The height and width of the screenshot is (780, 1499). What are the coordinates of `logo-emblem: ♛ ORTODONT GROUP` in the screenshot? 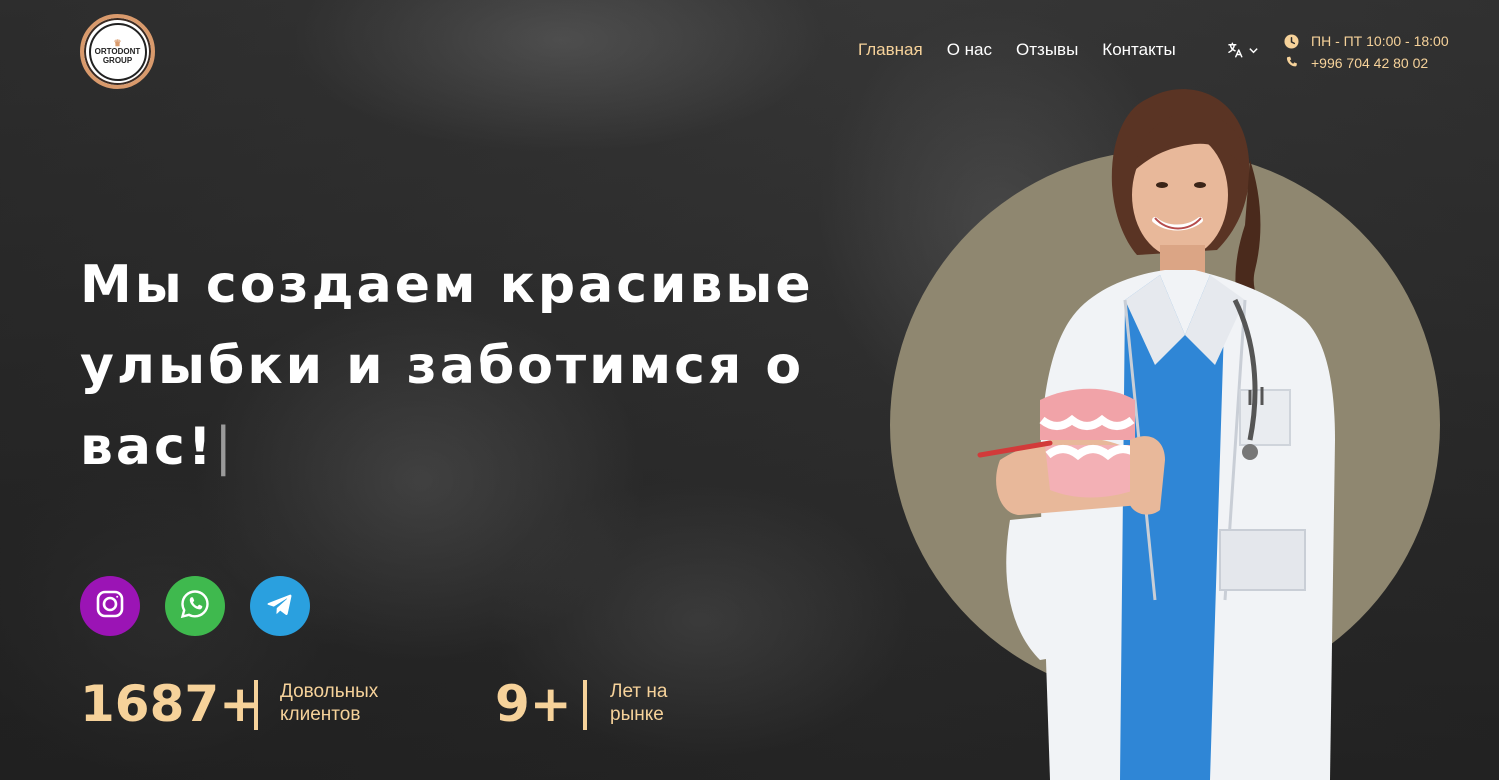 It's located at (117, 51).